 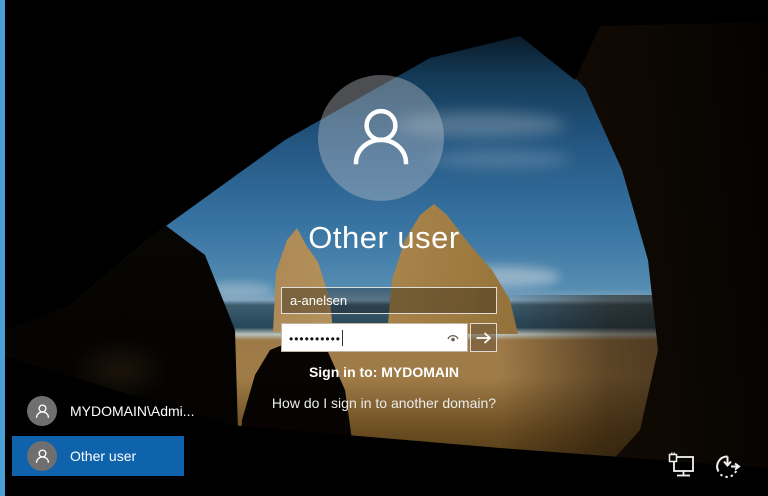 What do you see at coordinates (727, 466) in the screenshot?
I see `update-restart-icon` at bounding box center [727, 466].